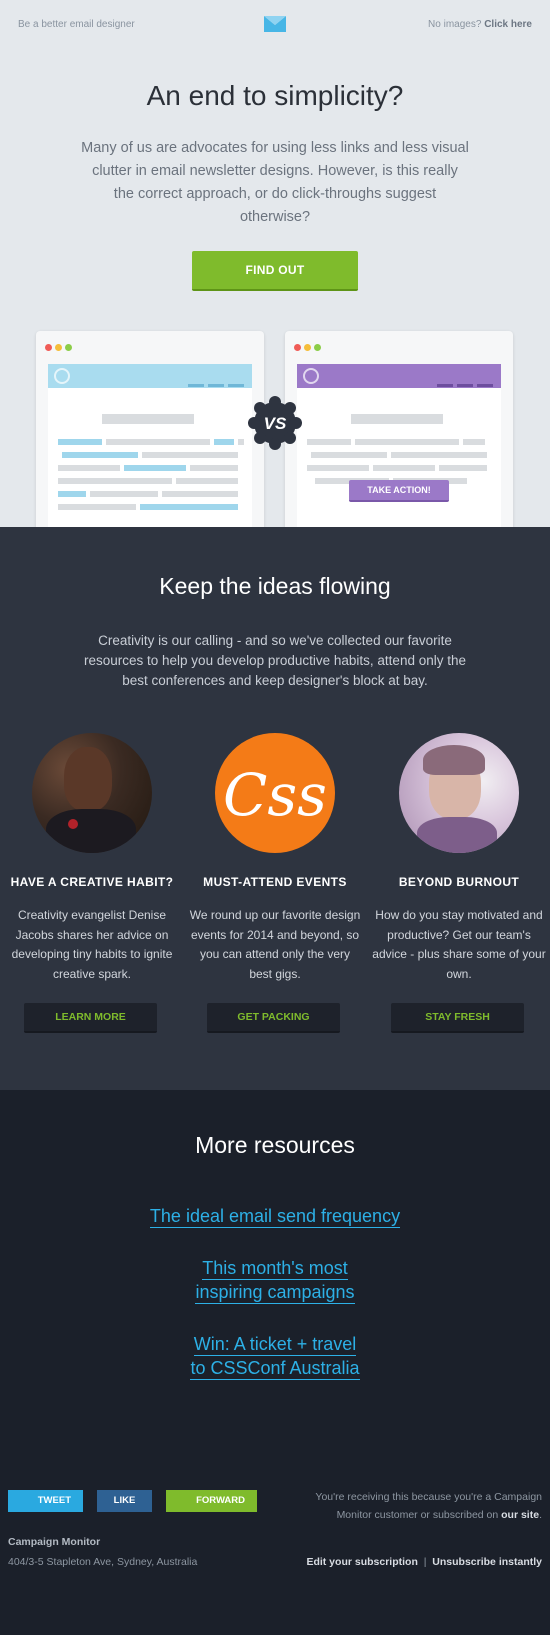 This screenshot has height=1635, width=550. I want to click on tweet-button: TWEET, so click(45, 1501).